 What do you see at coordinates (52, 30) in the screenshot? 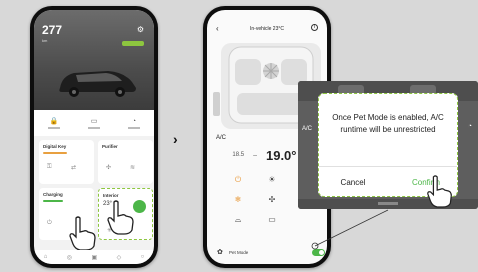
I see `range-value: 277` at bounding box center [52, 30].